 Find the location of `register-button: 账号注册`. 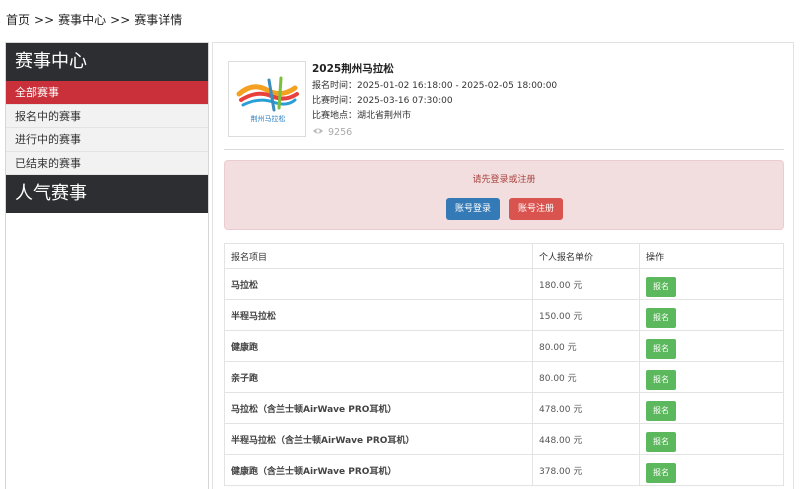

register-button: 账号注册 is located at coordinates (536, 209).